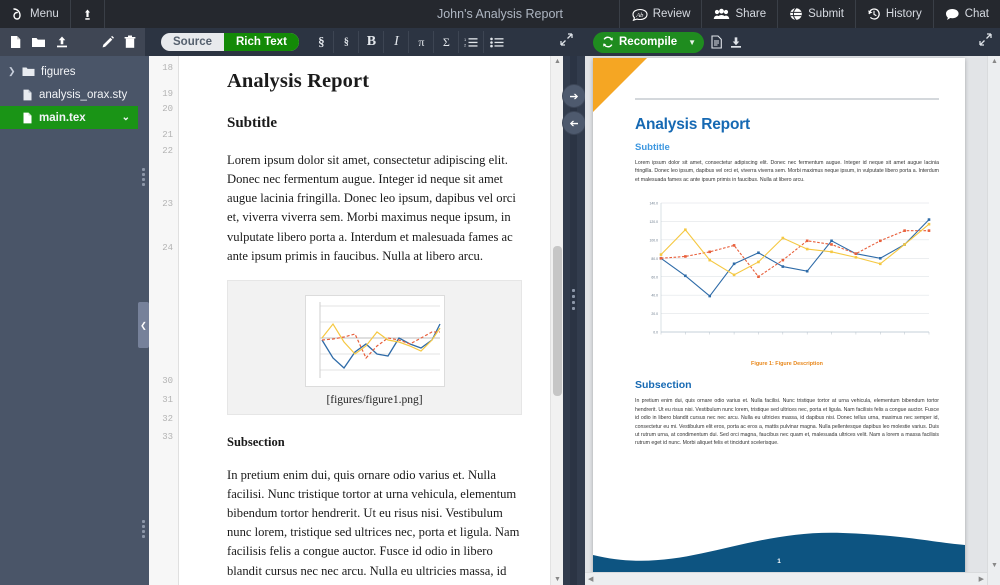  Describe the element at coordinates (792, 42) in the screenshot. I see `pdf-toolbar: Recompile ▼` at that location.